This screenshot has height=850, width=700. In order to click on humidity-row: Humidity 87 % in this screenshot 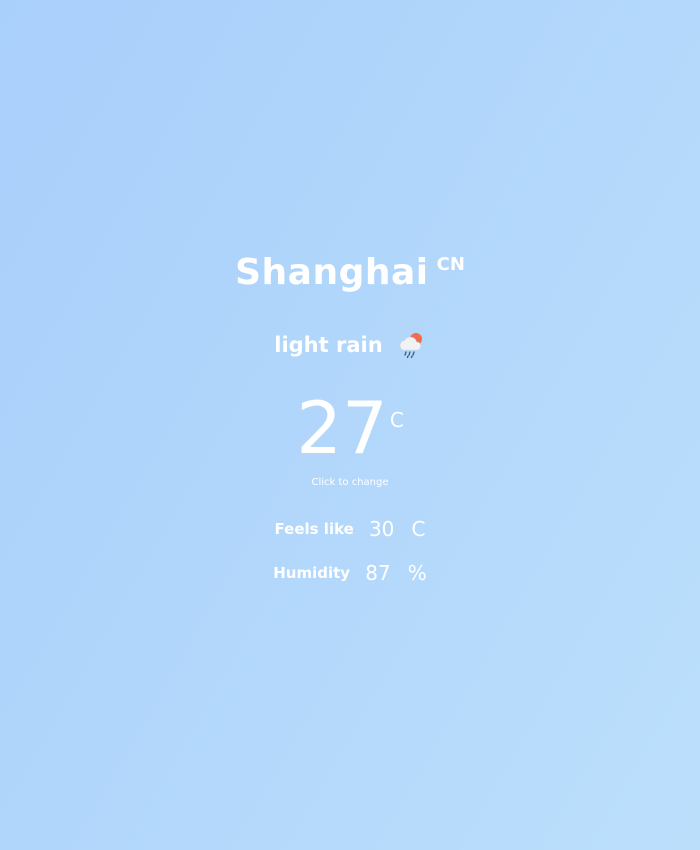, I will do `click(350, 573)`.